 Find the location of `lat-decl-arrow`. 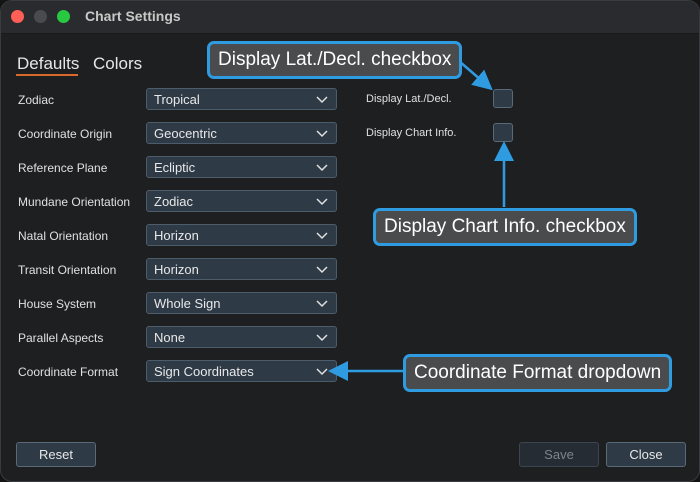

lat-decl-arrow is located at coordinates (475, 75).